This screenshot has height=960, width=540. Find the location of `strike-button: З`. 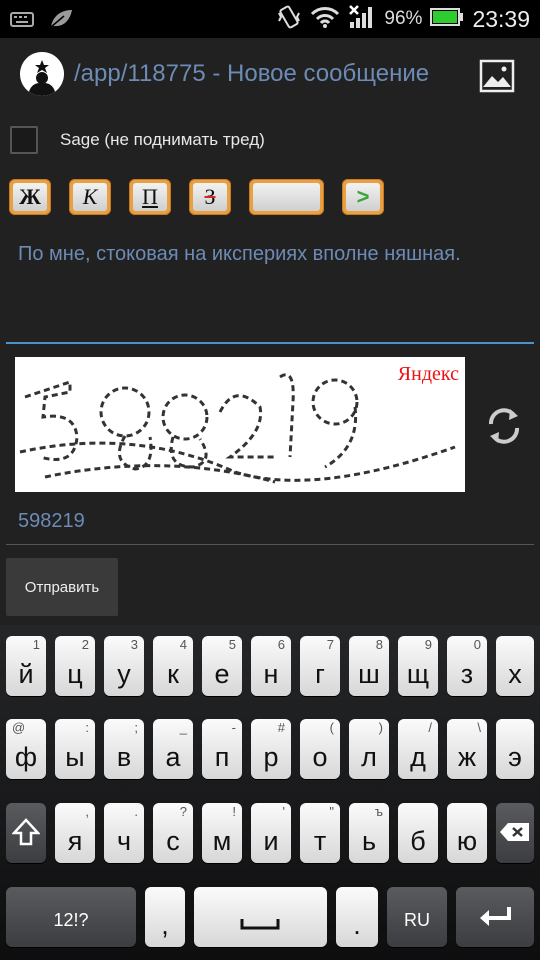

strike-button: З is located at coordinates (210, 197).